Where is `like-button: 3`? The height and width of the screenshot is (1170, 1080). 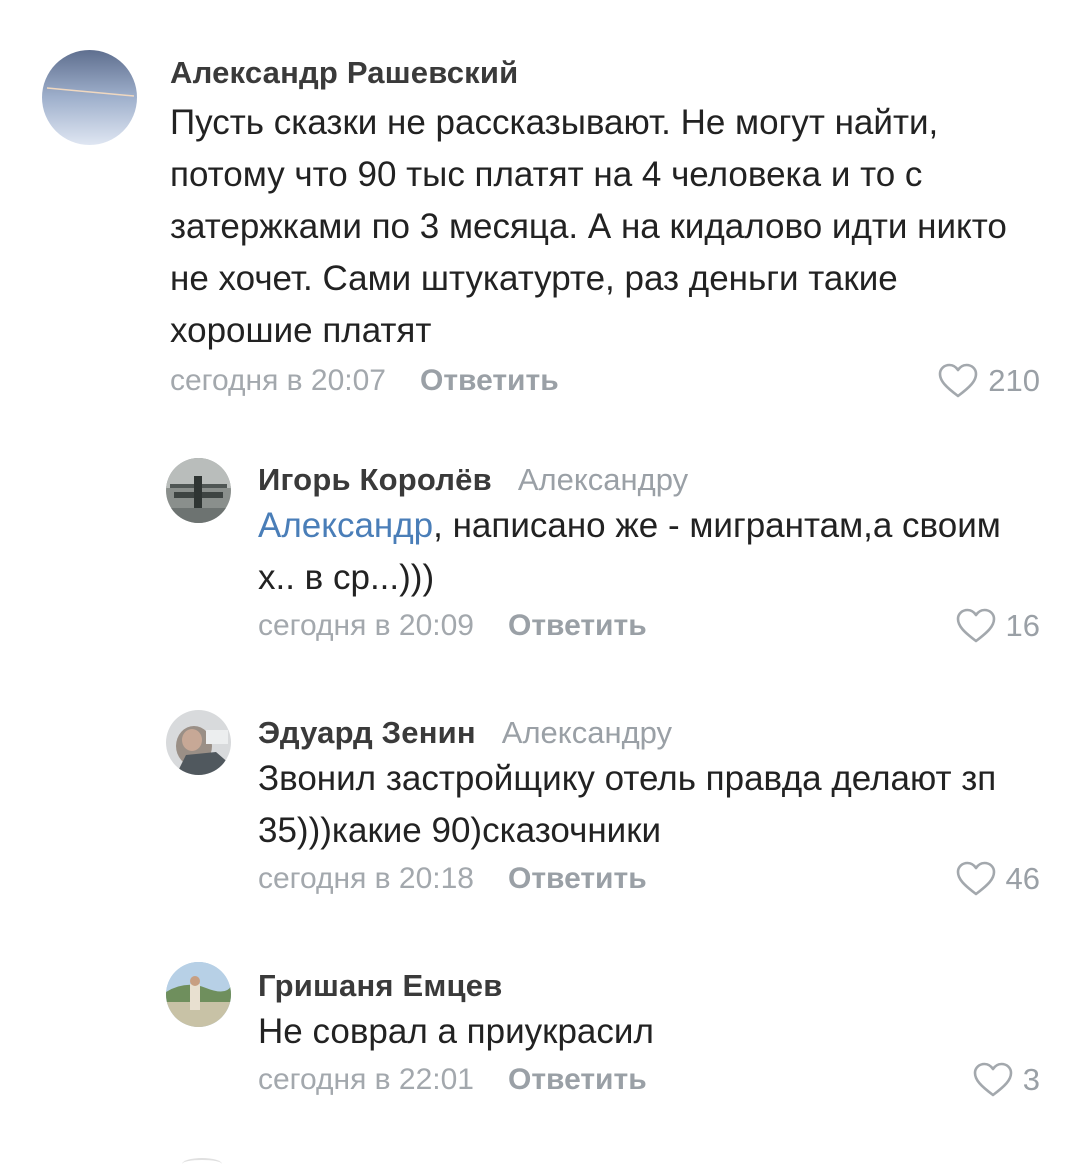
like-button: 3 is located at coordinates (1006, 1080).